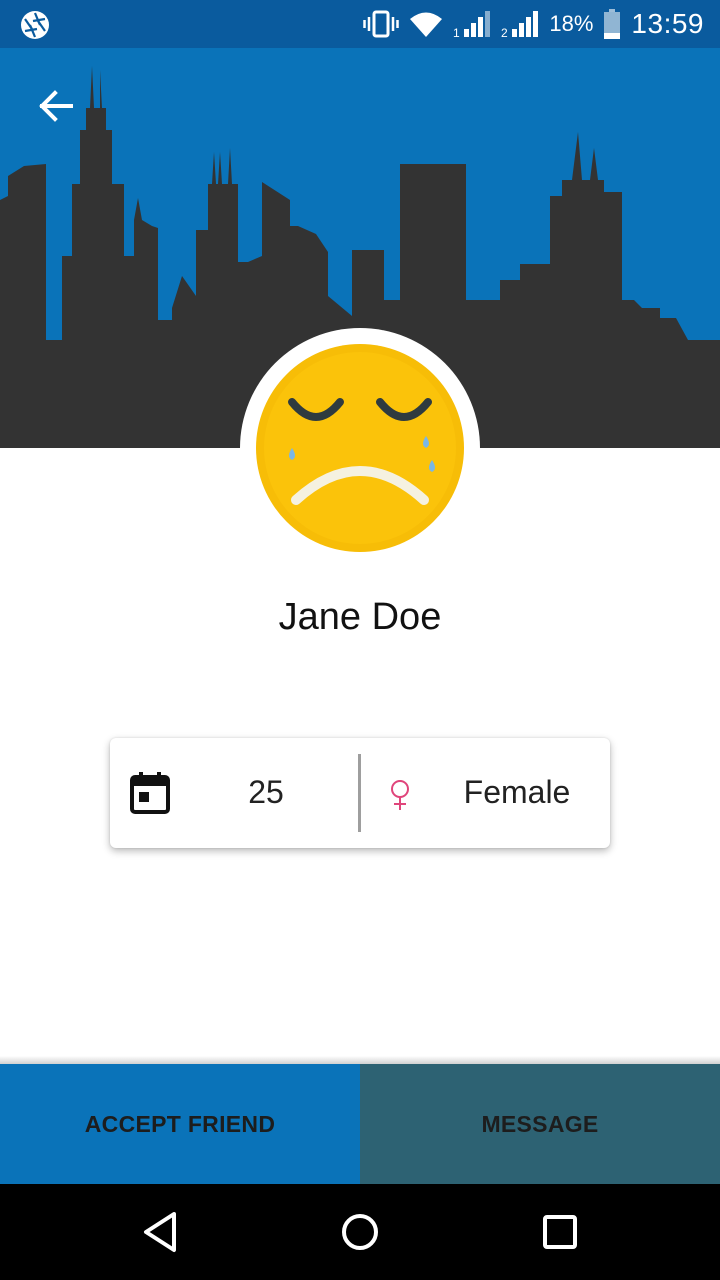 Image resolution: width=720 pixels, height=1280 pixels. What do you see at coordinates (560, 1232) in the screenshot?
I see `nav-recents-icon` at bounding box center [560, 1232].